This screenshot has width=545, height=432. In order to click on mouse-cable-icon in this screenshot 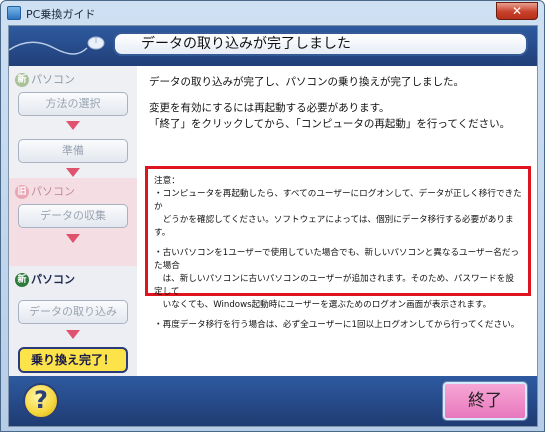, I will do `click(57, 45)`.